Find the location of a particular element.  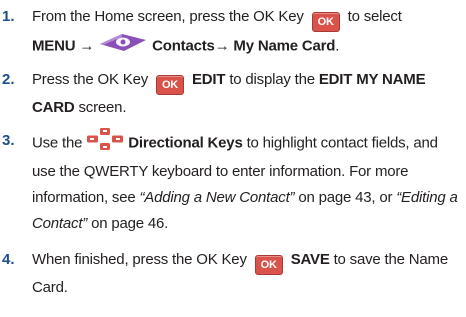

step-text-segment: From the Home screen, press the OK Key is located at coordinates (168, 16).